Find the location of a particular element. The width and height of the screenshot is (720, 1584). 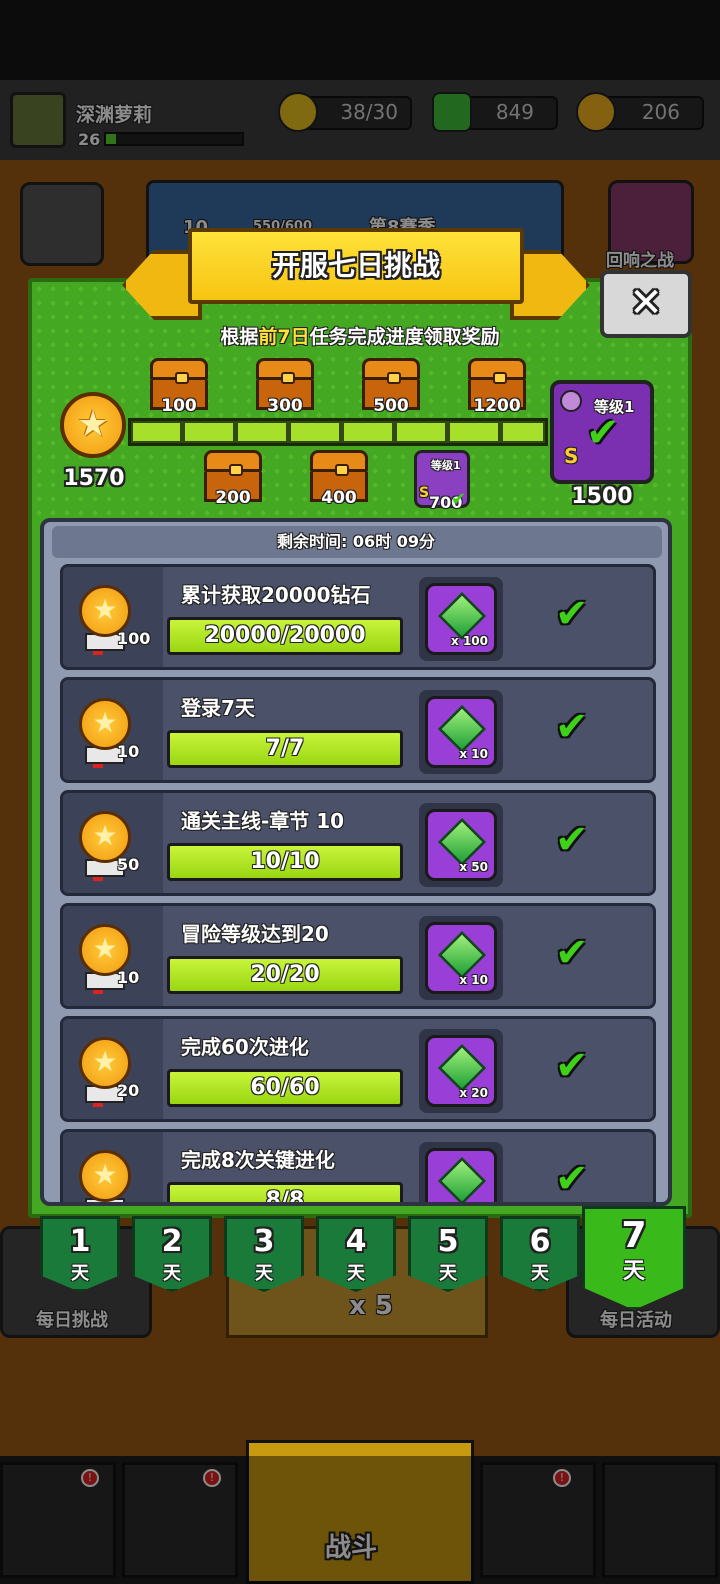

chest-label: 500 is located at coordinates (391, 406).